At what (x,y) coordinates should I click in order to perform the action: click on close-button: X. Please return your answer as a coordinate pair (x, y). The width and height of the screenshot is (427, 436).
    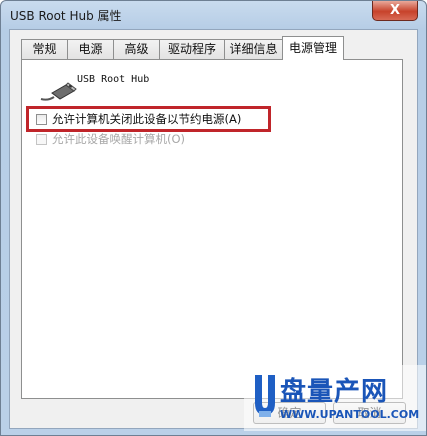
    Looking at the image, I should click on (395, 11).